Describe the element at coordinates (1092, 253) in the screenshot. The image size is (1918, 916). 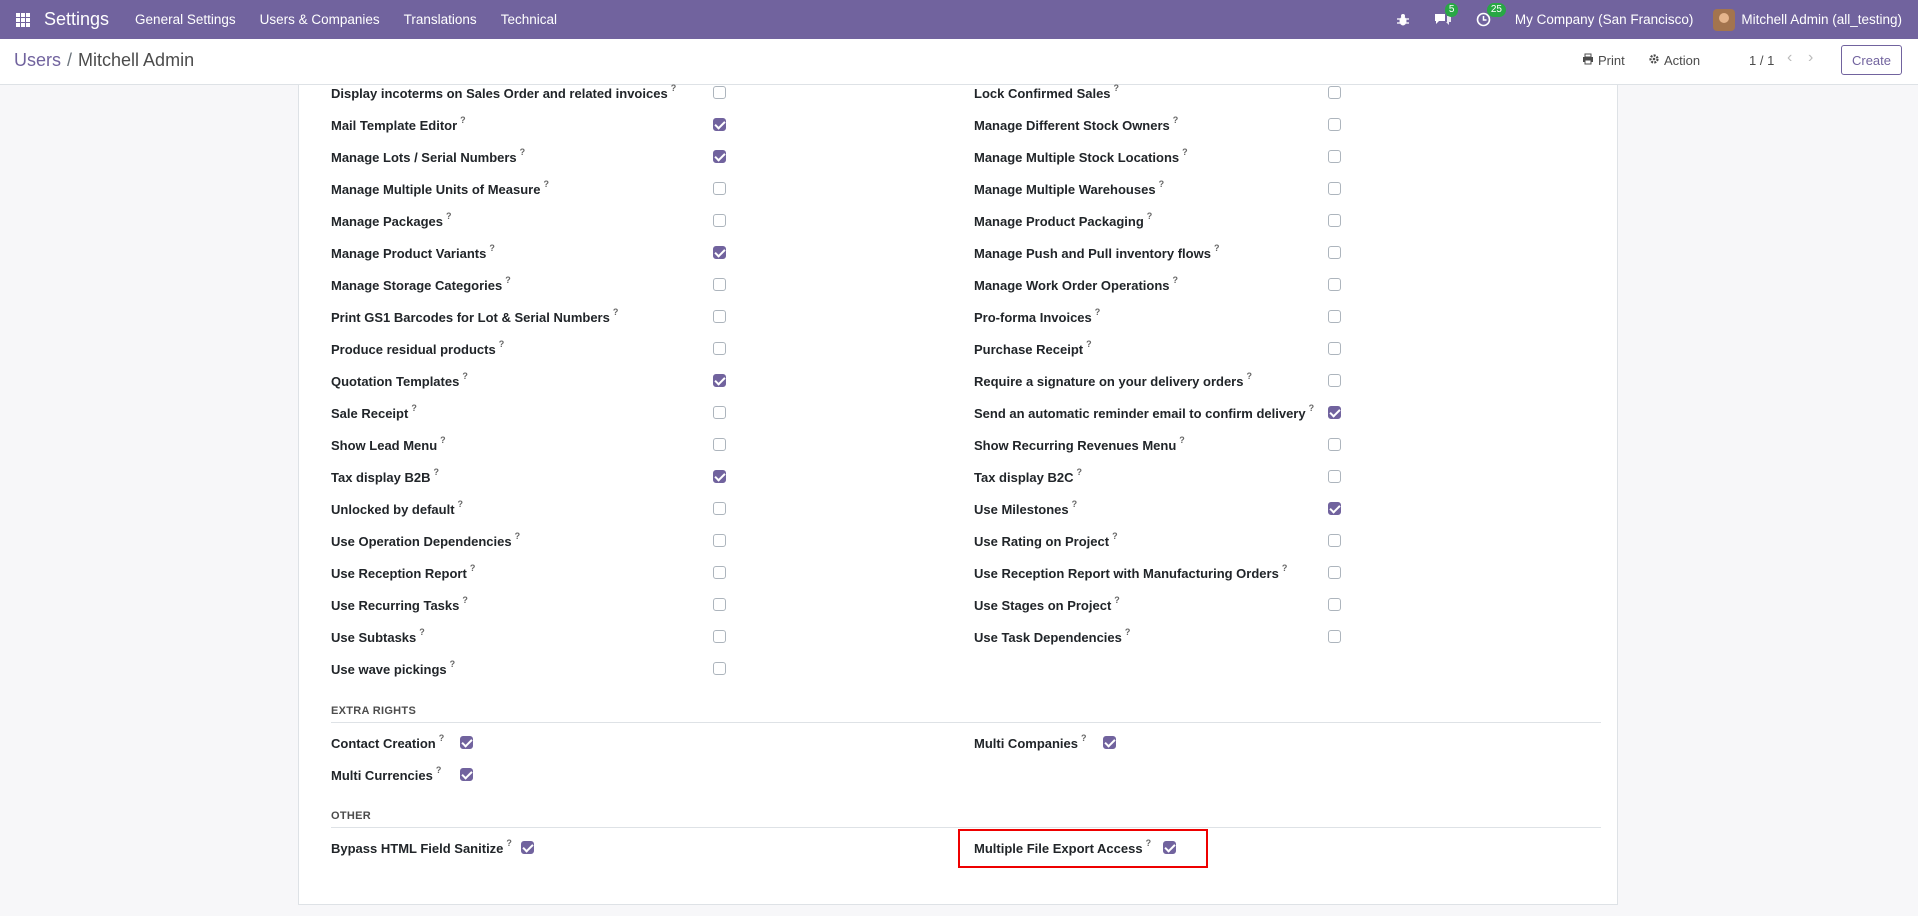
I see `permission-label: Manage Push and Pull inventory flows` at that location.